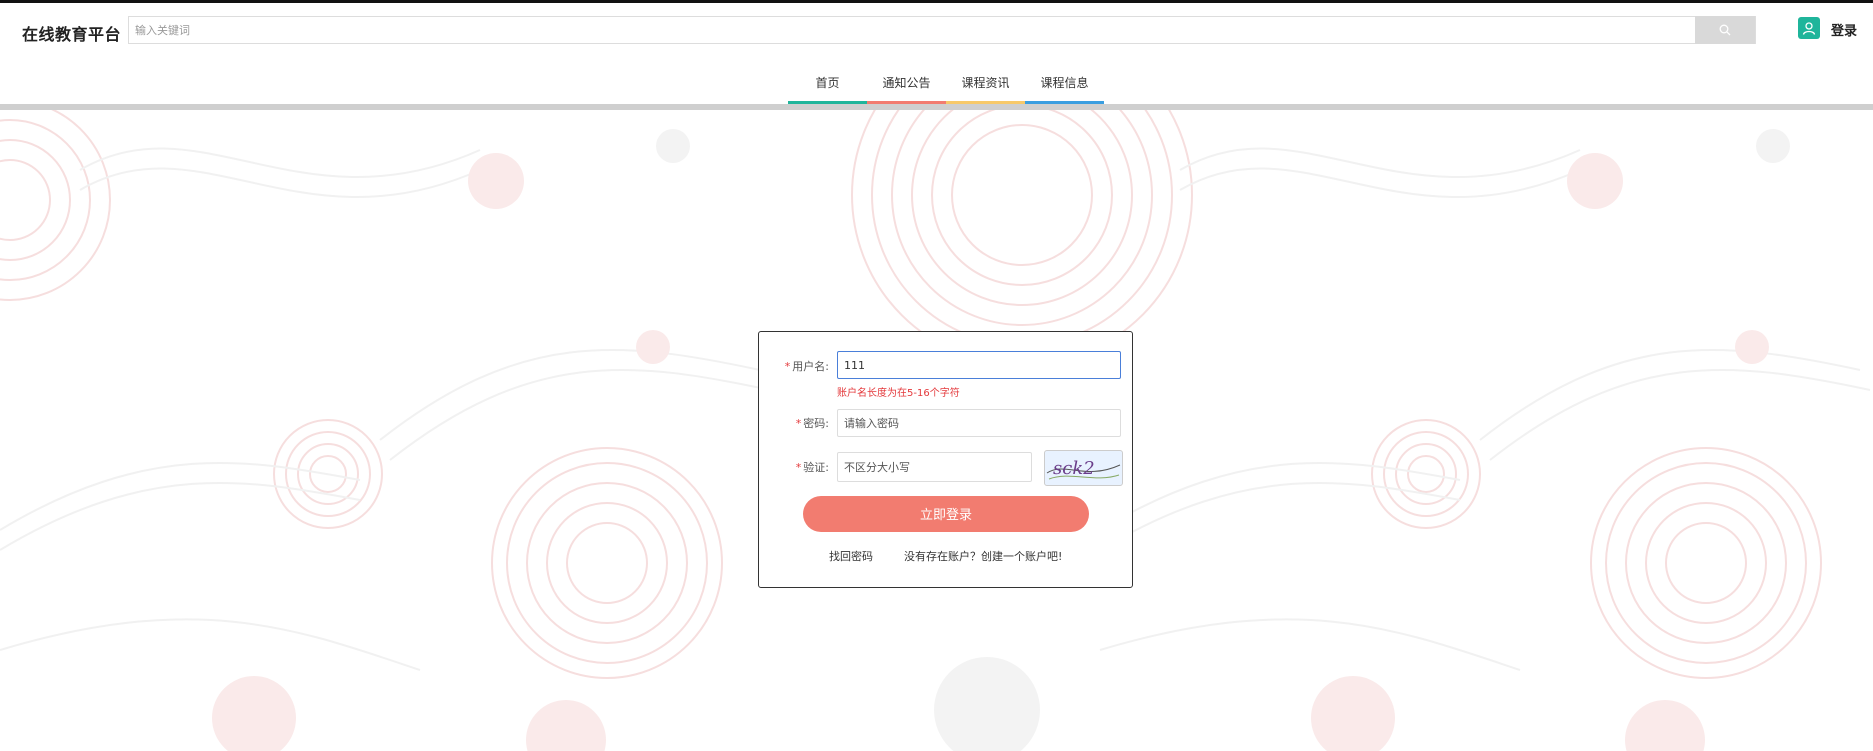  What do you see at coordinates (1064, 83) in the screenshot?
I see `nav-item-label: 课程信息` at bounding box center [1064, 83].